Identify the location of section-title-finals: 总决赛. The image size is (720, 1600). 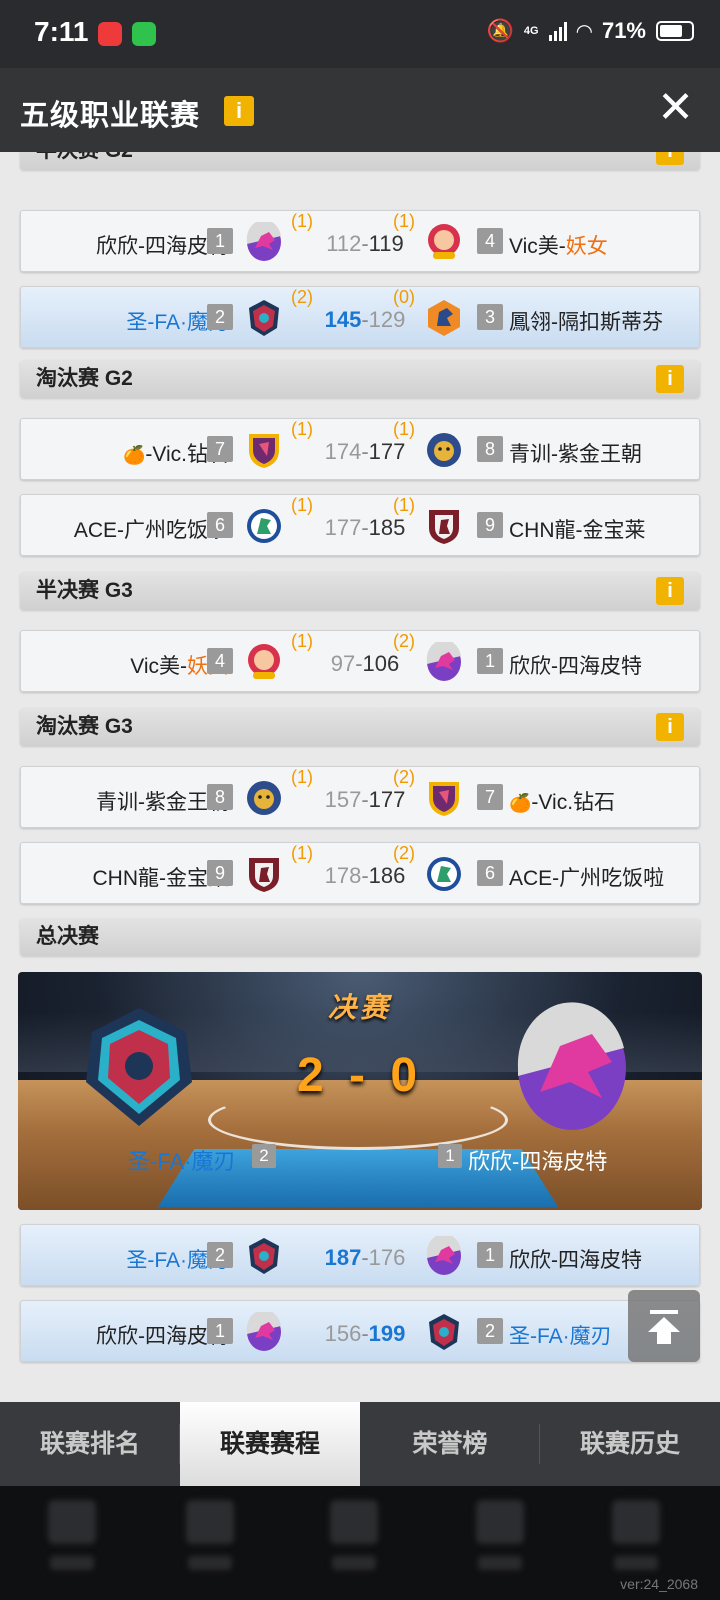
(360, 937).